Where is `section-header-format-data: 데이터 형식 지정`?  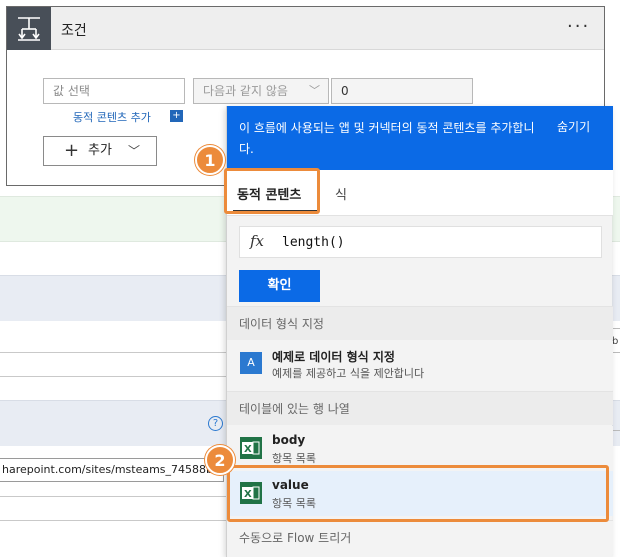 section-header-format-data: 데이터 형식 지정 is located at coordinates (420, 323).